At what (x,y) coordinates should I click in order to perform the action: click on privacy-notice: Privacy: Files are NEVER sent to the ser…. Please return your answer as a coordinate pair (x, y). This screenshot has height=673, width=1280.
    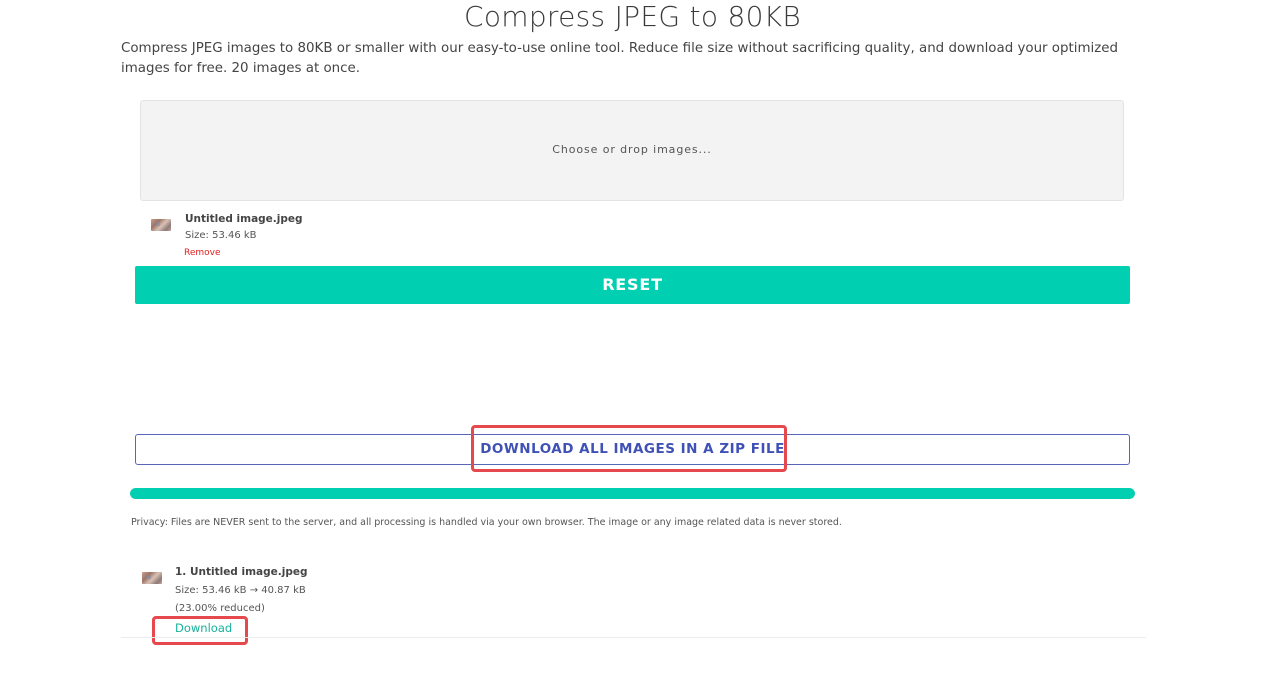
    Looking at the image, I should click on (486, 522).